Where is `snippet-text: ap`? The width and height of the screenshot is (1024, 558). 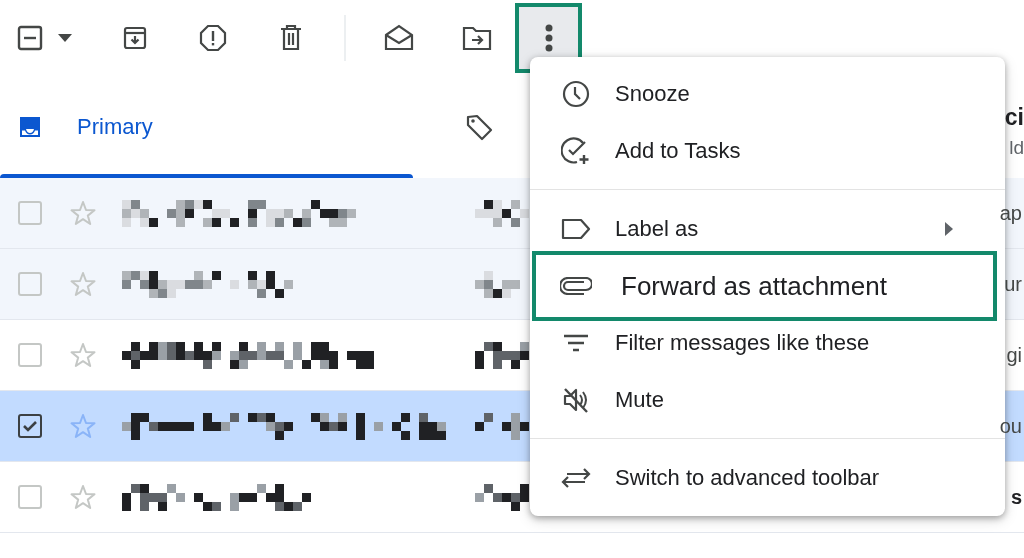
snippet-text: ap is located at coordinates (1011, 213).